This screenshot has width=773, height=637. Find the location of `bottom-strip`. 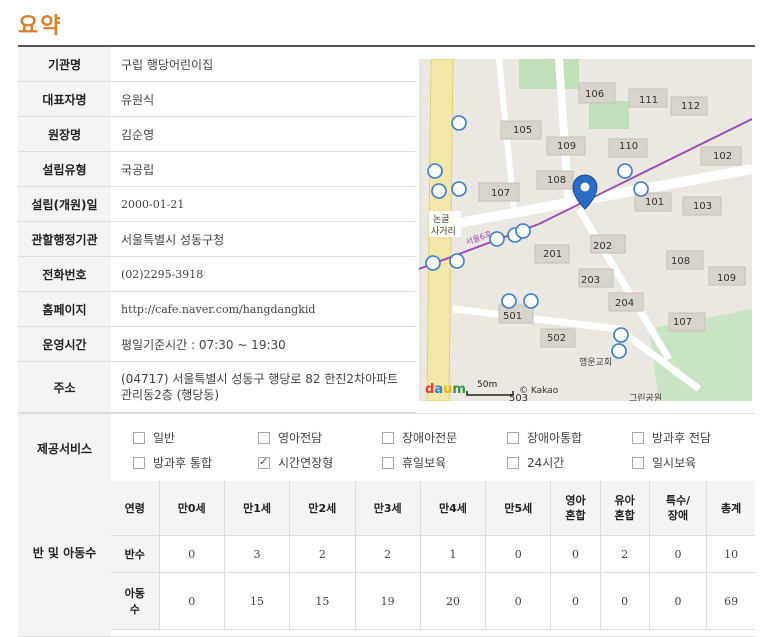

bottom-strip is located at coordinates (64, 629).